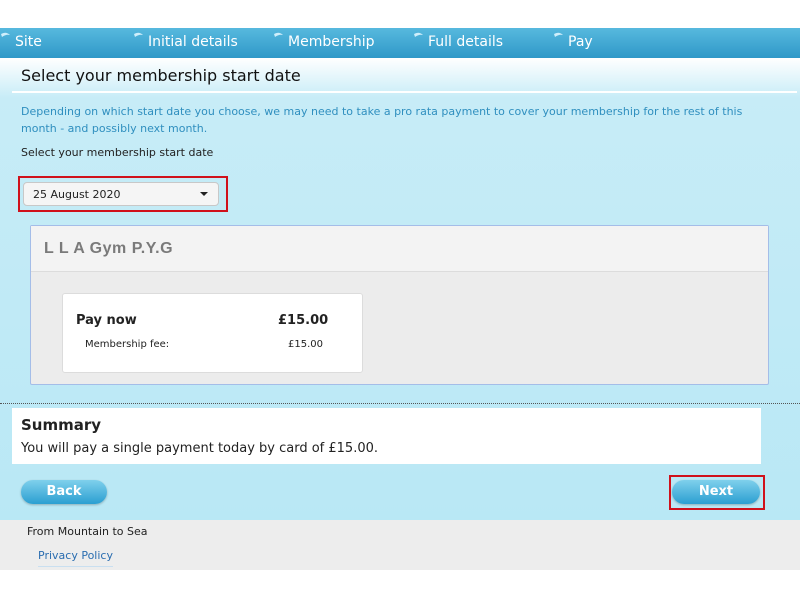 The width and height of the screenshot is (800, 600). I want to click on nav-step-full-details: Full details, so click(458, 40).